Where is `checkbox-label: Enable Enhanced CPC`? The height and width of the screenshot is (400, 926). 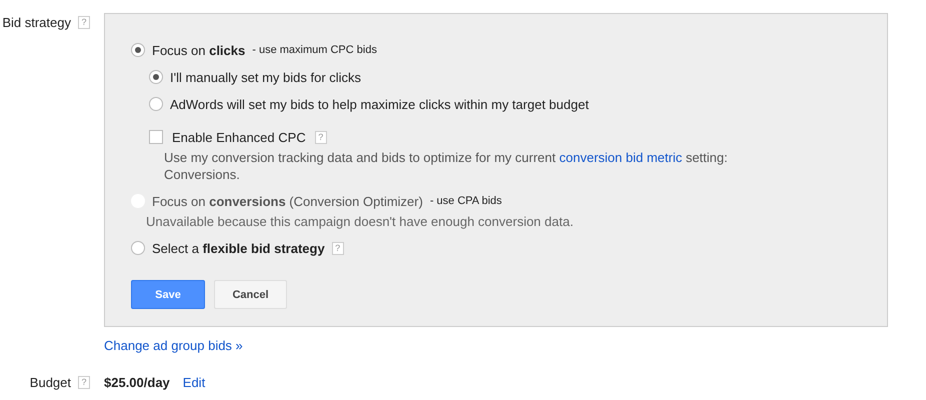 checkbox-label: Enable Enhanced CPC is located at coordinates (239, 137).